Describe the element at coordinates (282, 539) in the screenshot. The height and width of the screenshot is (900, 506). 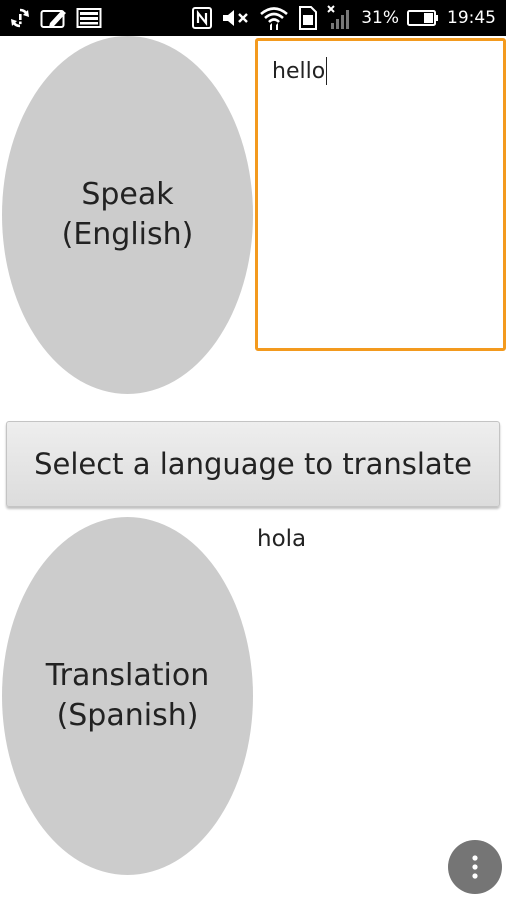
I see `translated-text: hola` at that location.